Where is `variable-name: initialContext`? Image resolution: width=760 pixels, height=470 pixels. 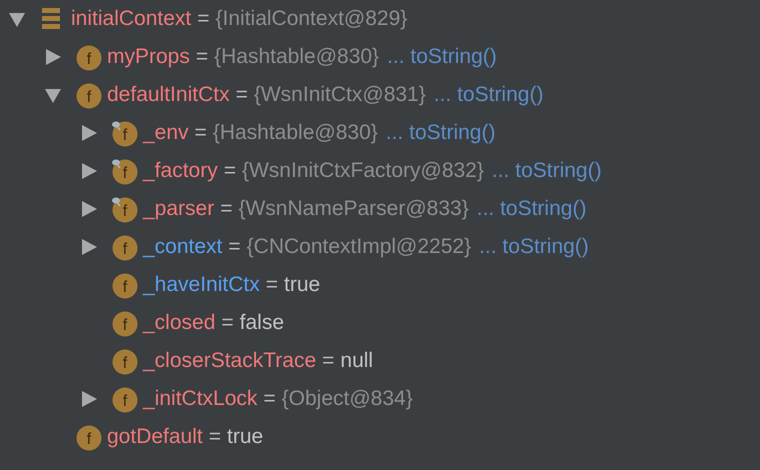
variable-name: initialContext is located at coordinates (131, 19).